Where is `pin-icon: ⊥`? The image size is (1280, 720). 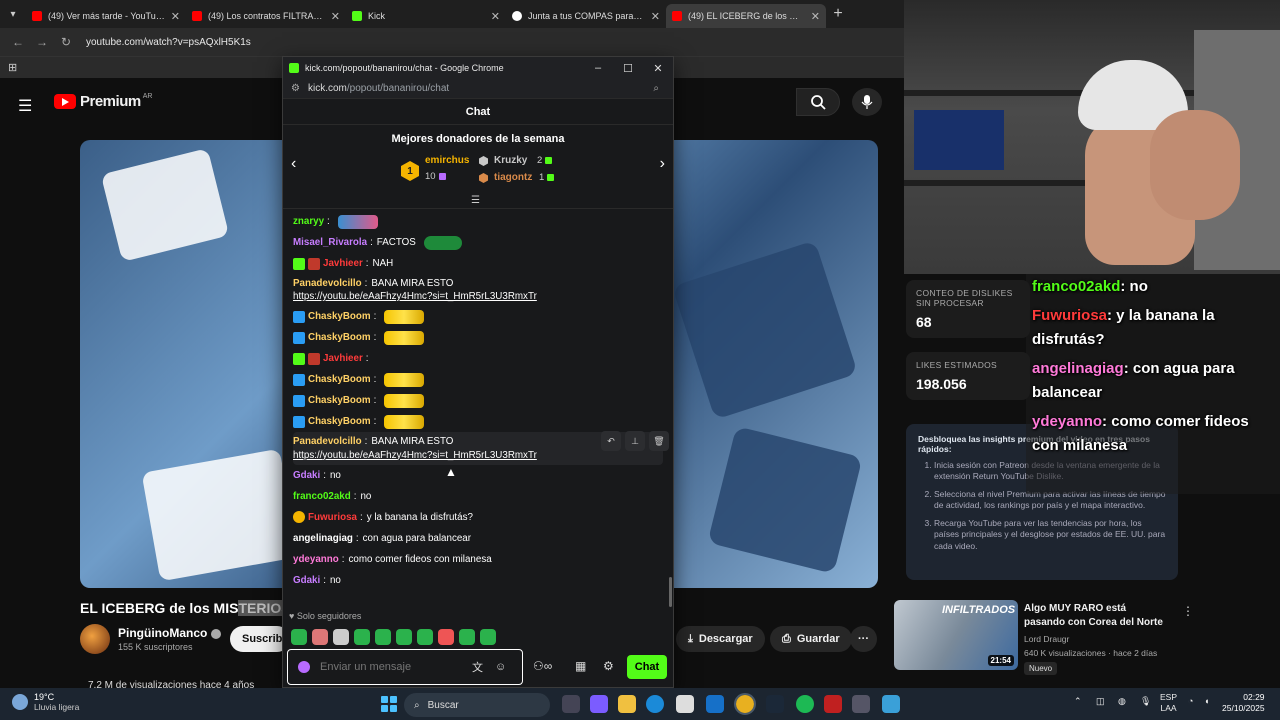
pin-icon: ⊥ is located at coordinates (635, 441).